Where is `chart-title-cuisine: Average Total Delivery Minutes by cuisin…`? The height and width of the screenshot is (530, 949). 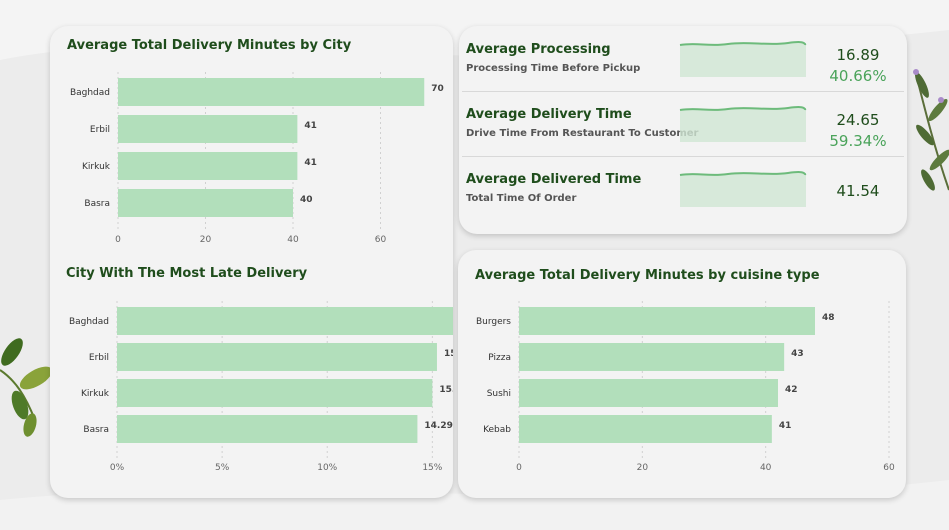
chart-title-cuisine: Average Total Delivery Minutes by cuisin… is located at coordinates (647, 275).